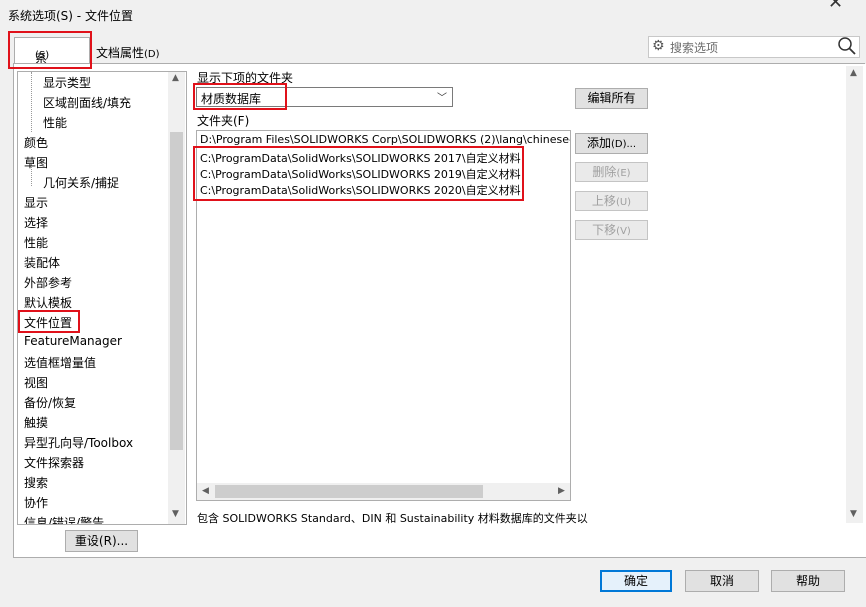 Image resolution: width=866 pixels, height=607 pixels. Describe the element at coordinates (808, 581) in the screenshot. I see `help-button: 帮助` at that location.